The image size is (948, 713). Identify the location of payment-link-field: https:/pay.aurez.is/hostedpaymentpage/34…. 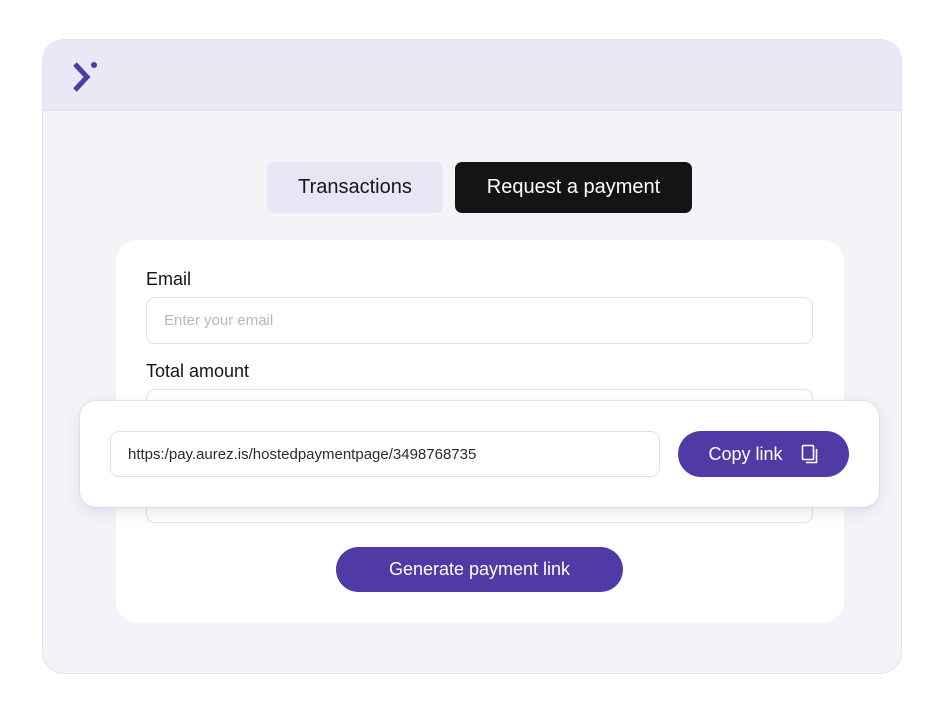
(385, 454).